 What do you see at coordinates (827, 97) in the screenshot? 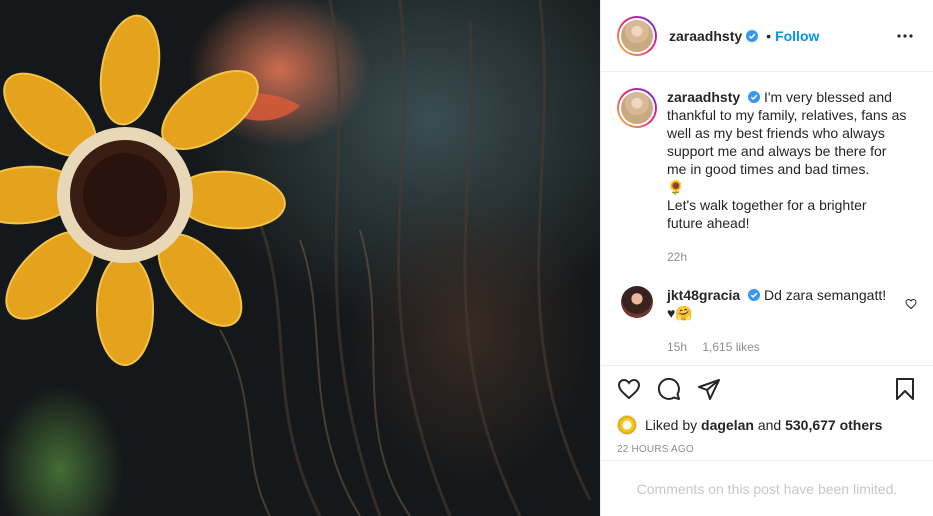
I see `caption-line: I'm very blessed and` at bounding box center [827, 97].